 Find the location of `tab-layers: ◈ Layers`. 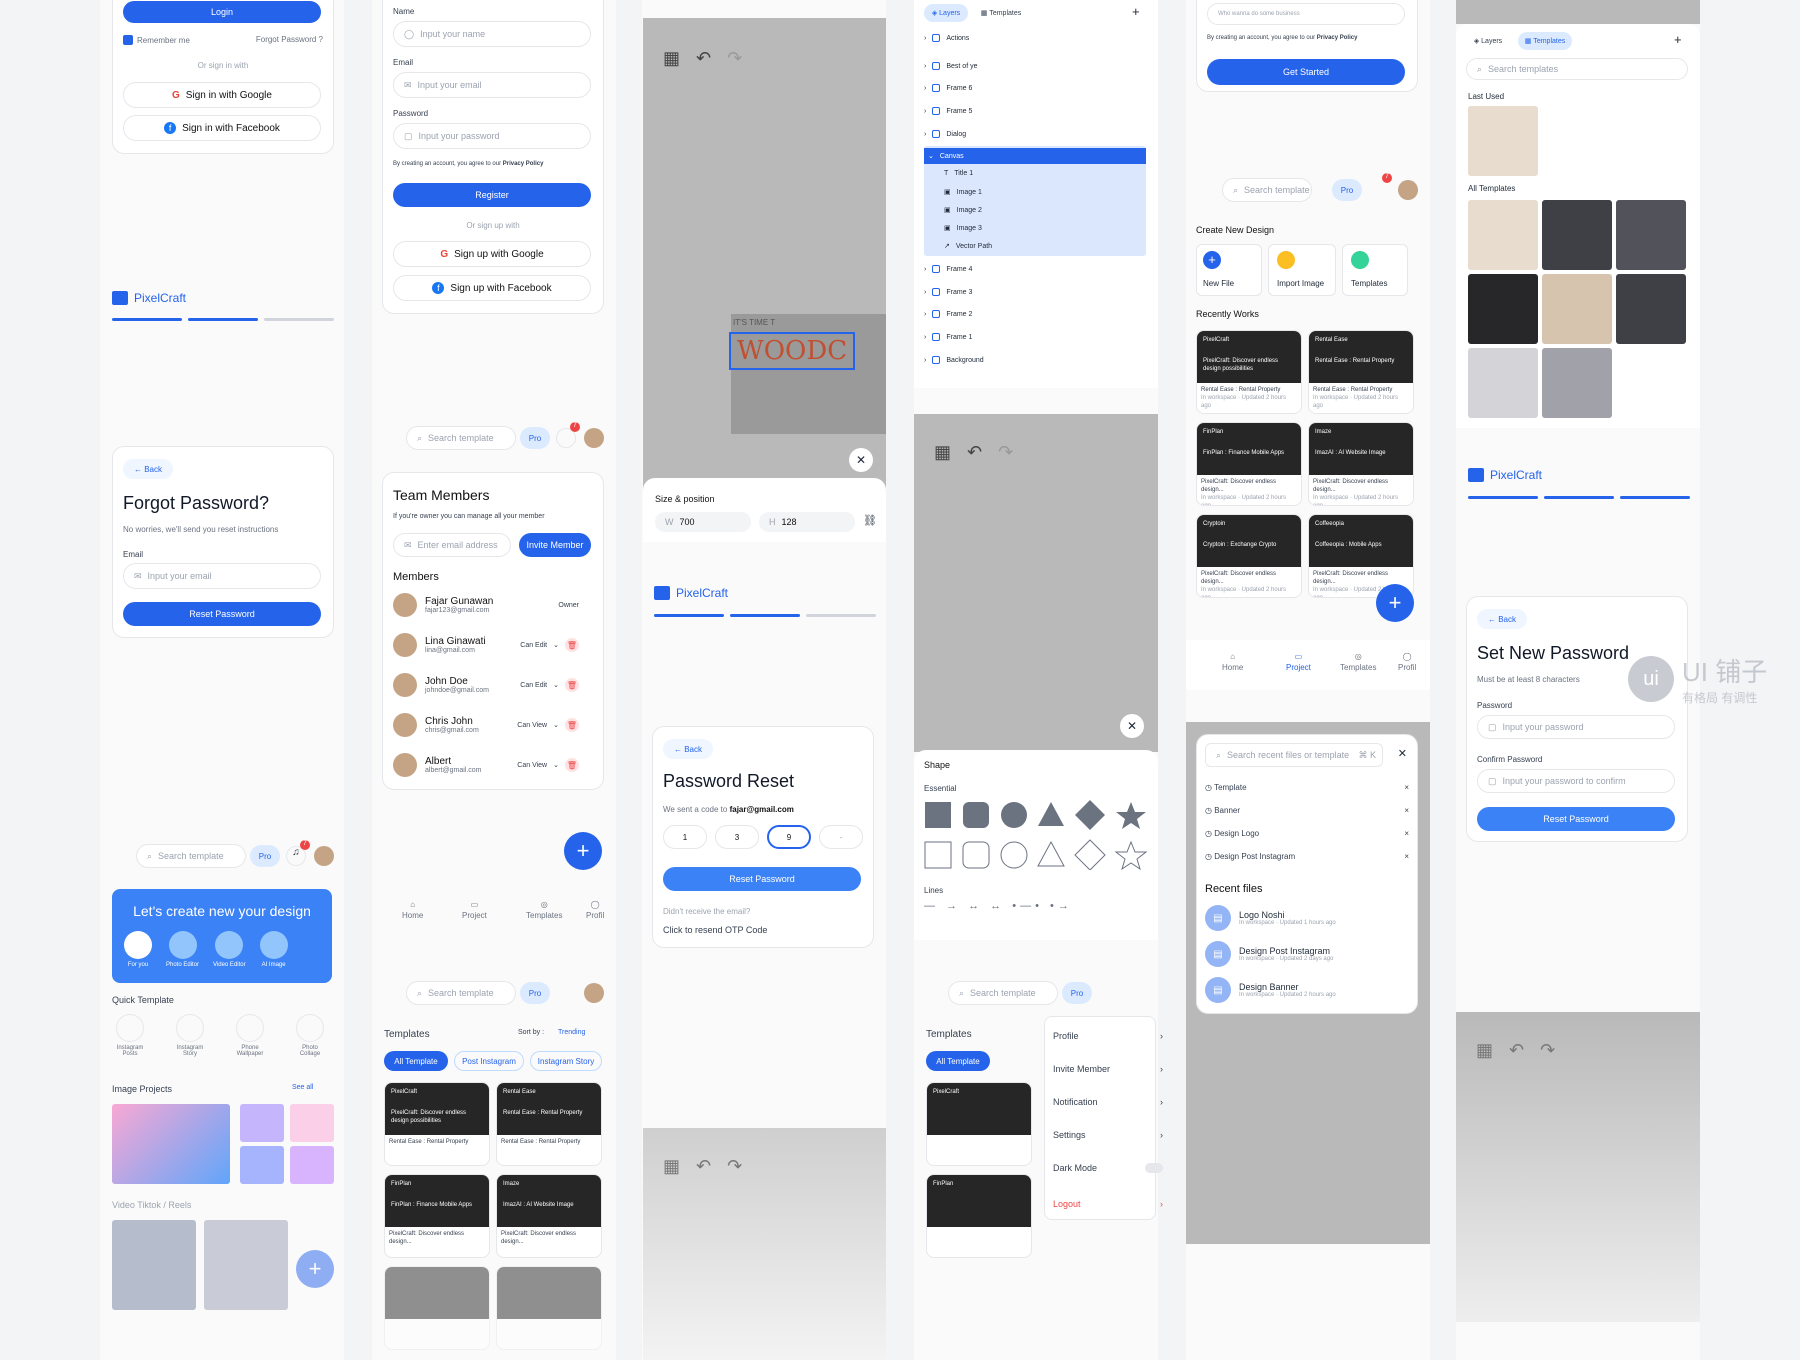

tab-layers: ◈ Layers is located at coordinates (946, 13).